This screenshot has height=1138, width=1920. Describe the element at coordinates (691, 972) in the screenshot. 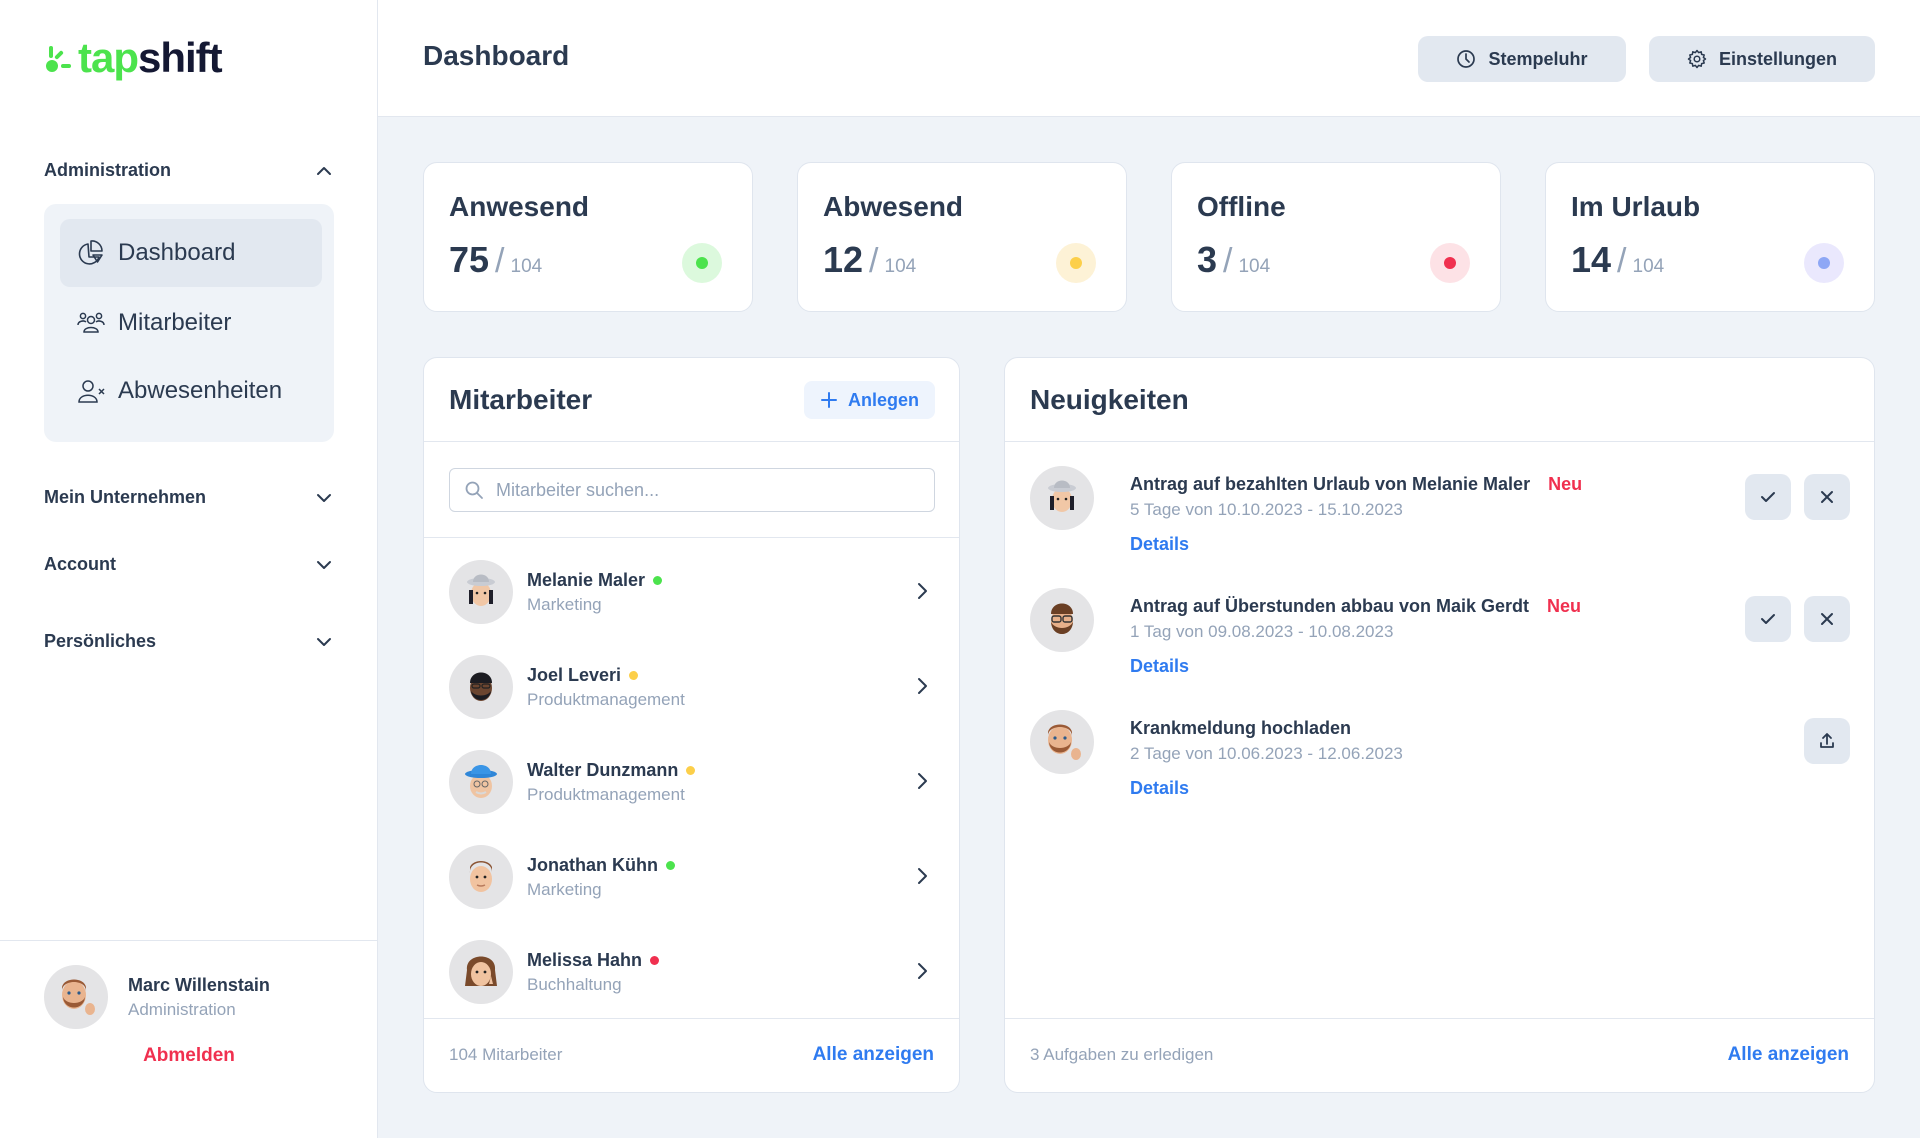

I see `list-item: Melissa Hahn Buchhaltung` at that location.